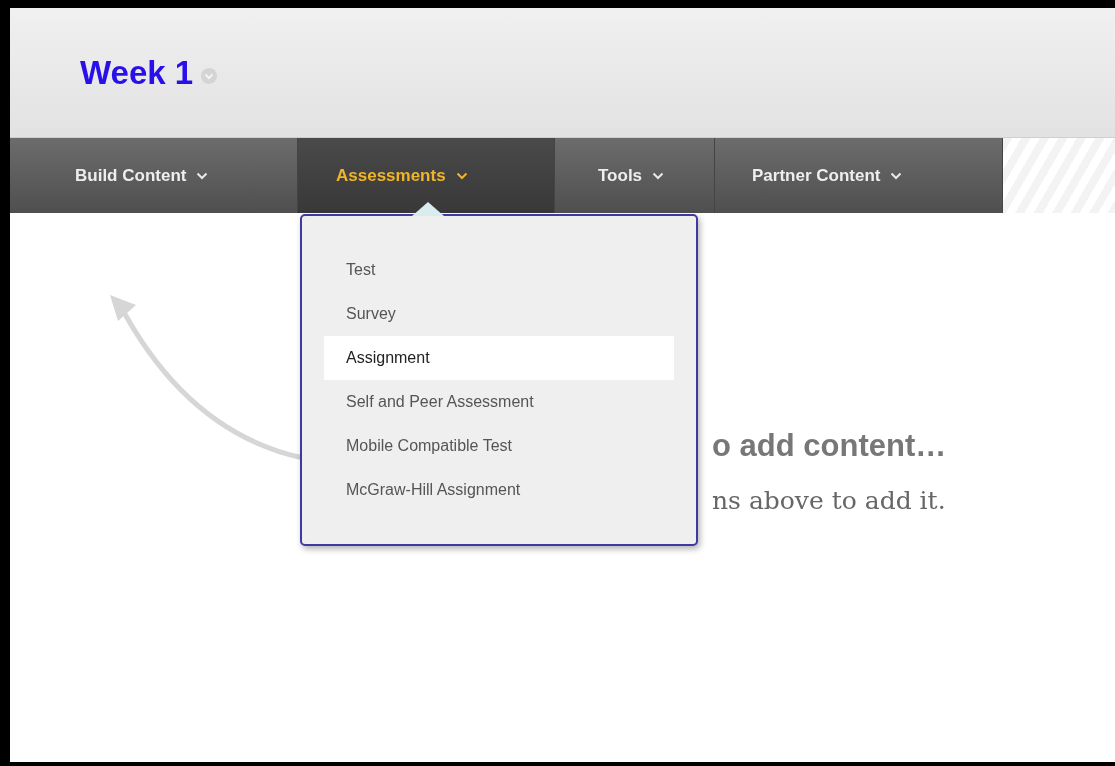  What do you see at coordinates (137, 72) in the screenshot?
I see `page-title: Week 1` at bounding box center [137, 72].